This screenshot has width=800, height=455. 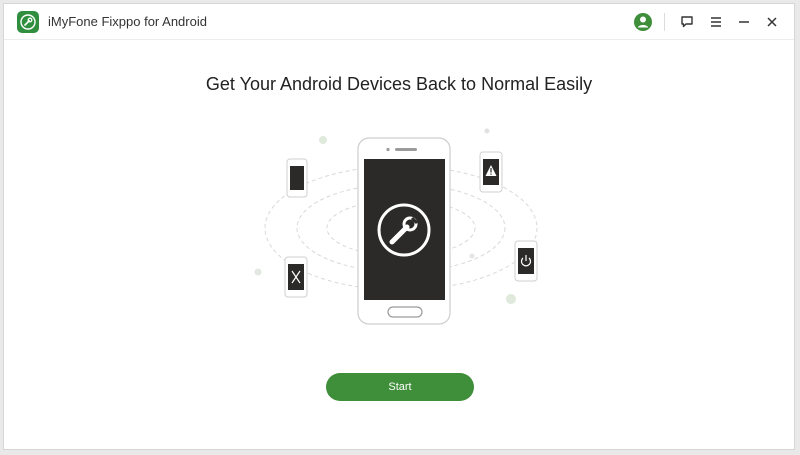 I want to click on menu-icon, so click(x=716, y=22).